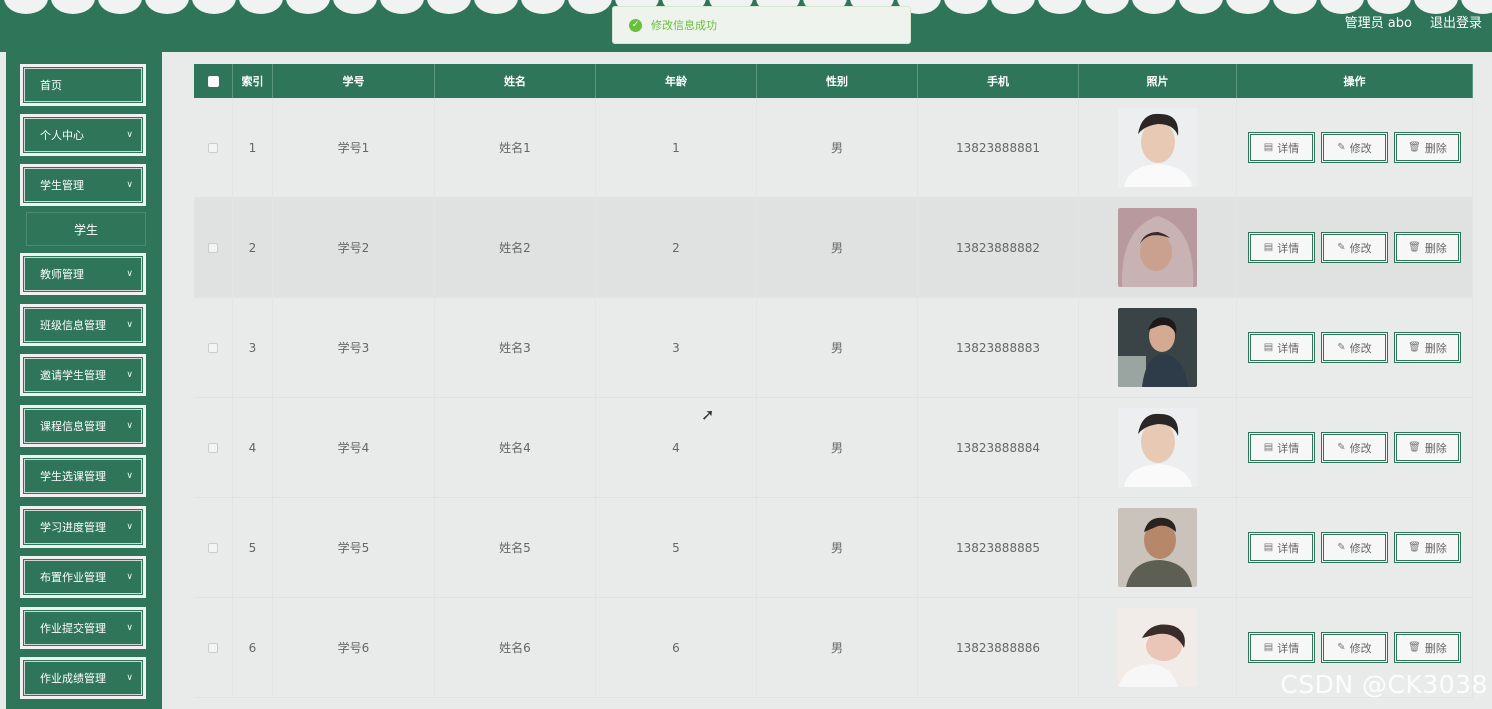 The image size is (1492, 709). I want to click on student-no-cell: 学号2, so click(354, 247).